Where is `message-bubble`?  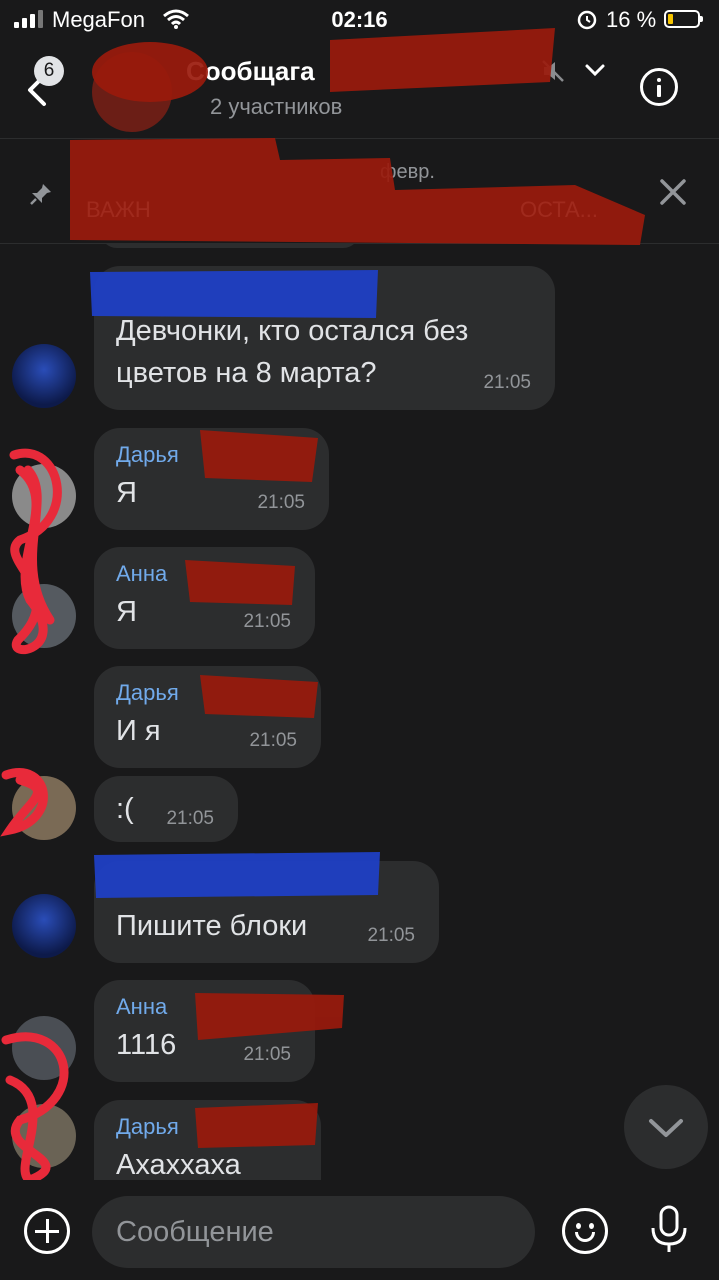 message-bubble is located at coordinates (230, 246).